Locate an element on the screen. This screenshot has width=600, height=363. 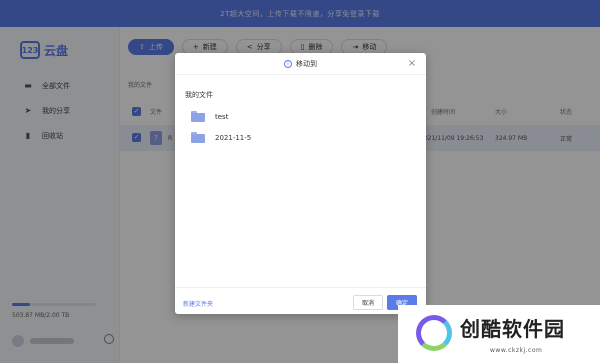
site-watermark: 创酷软件园 www.ckzkj.com is located at coordinates (499, 334).